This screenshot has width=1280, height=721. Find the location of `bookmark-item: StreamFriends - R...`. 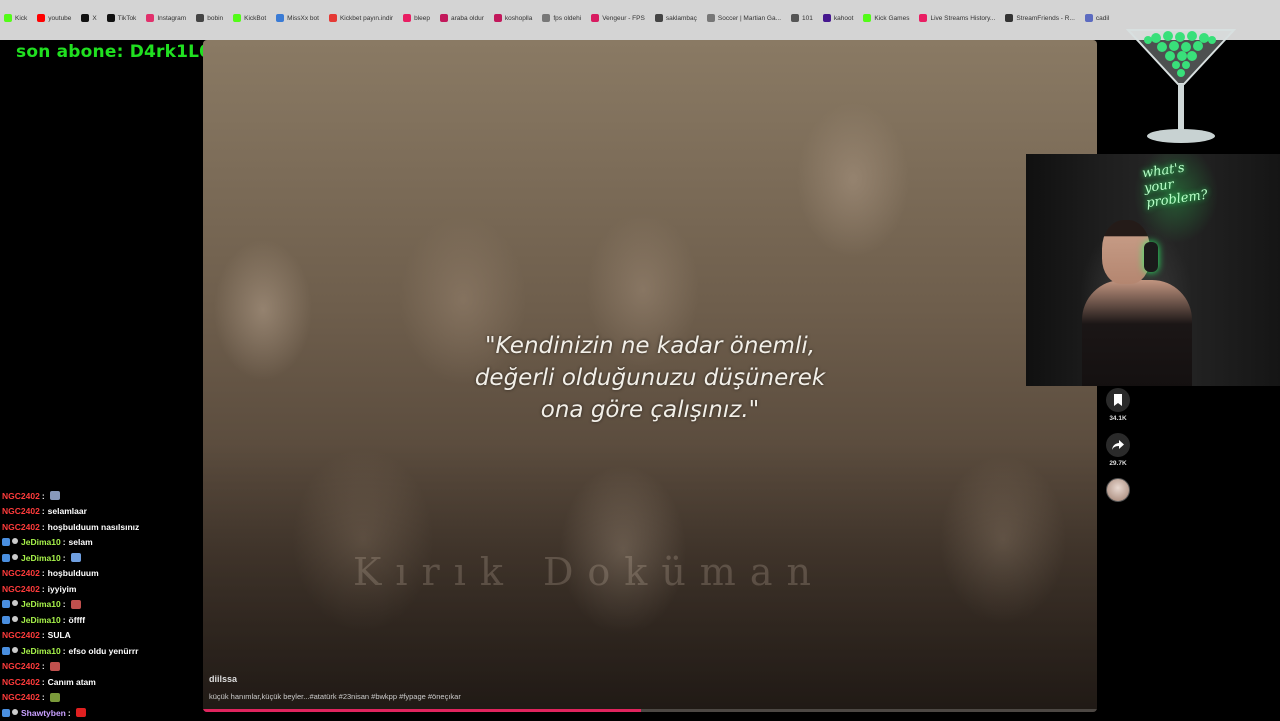

bookmark-item: StreamFriends - R... is located at coordinates (1040, 18).